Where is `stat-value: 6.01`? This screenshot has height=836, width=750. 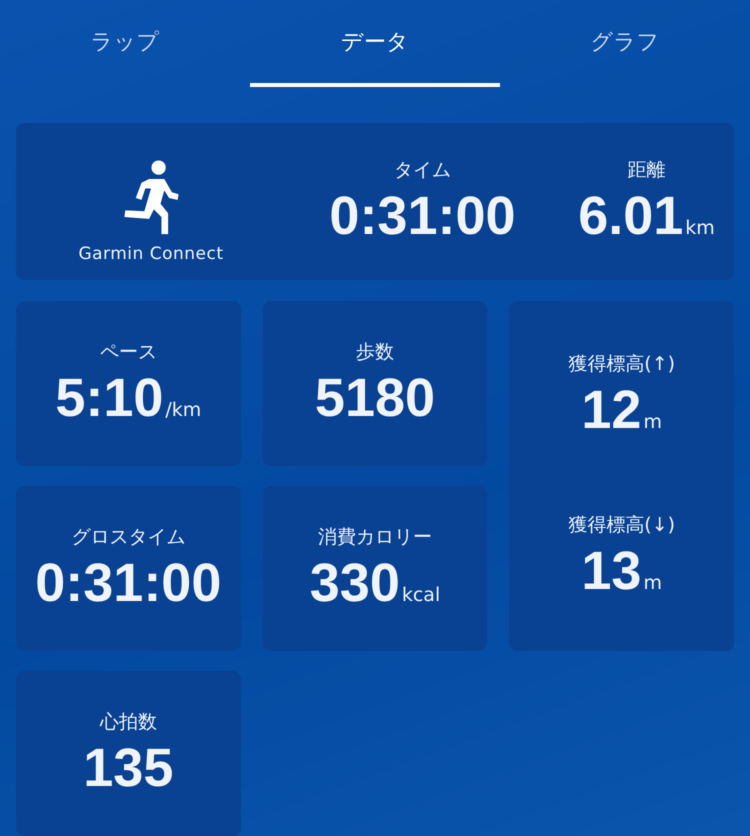
stat-value: 6.01 is located at coordinates (631, 215).